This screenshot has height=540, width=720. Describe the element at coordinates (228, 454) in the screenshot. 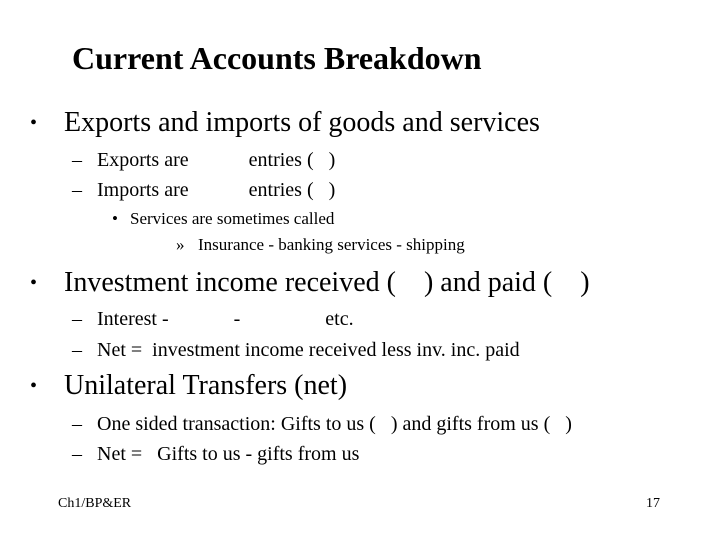

I see `list-item-net-transfers: Net = Gifts to us - gifts from us` at that location.